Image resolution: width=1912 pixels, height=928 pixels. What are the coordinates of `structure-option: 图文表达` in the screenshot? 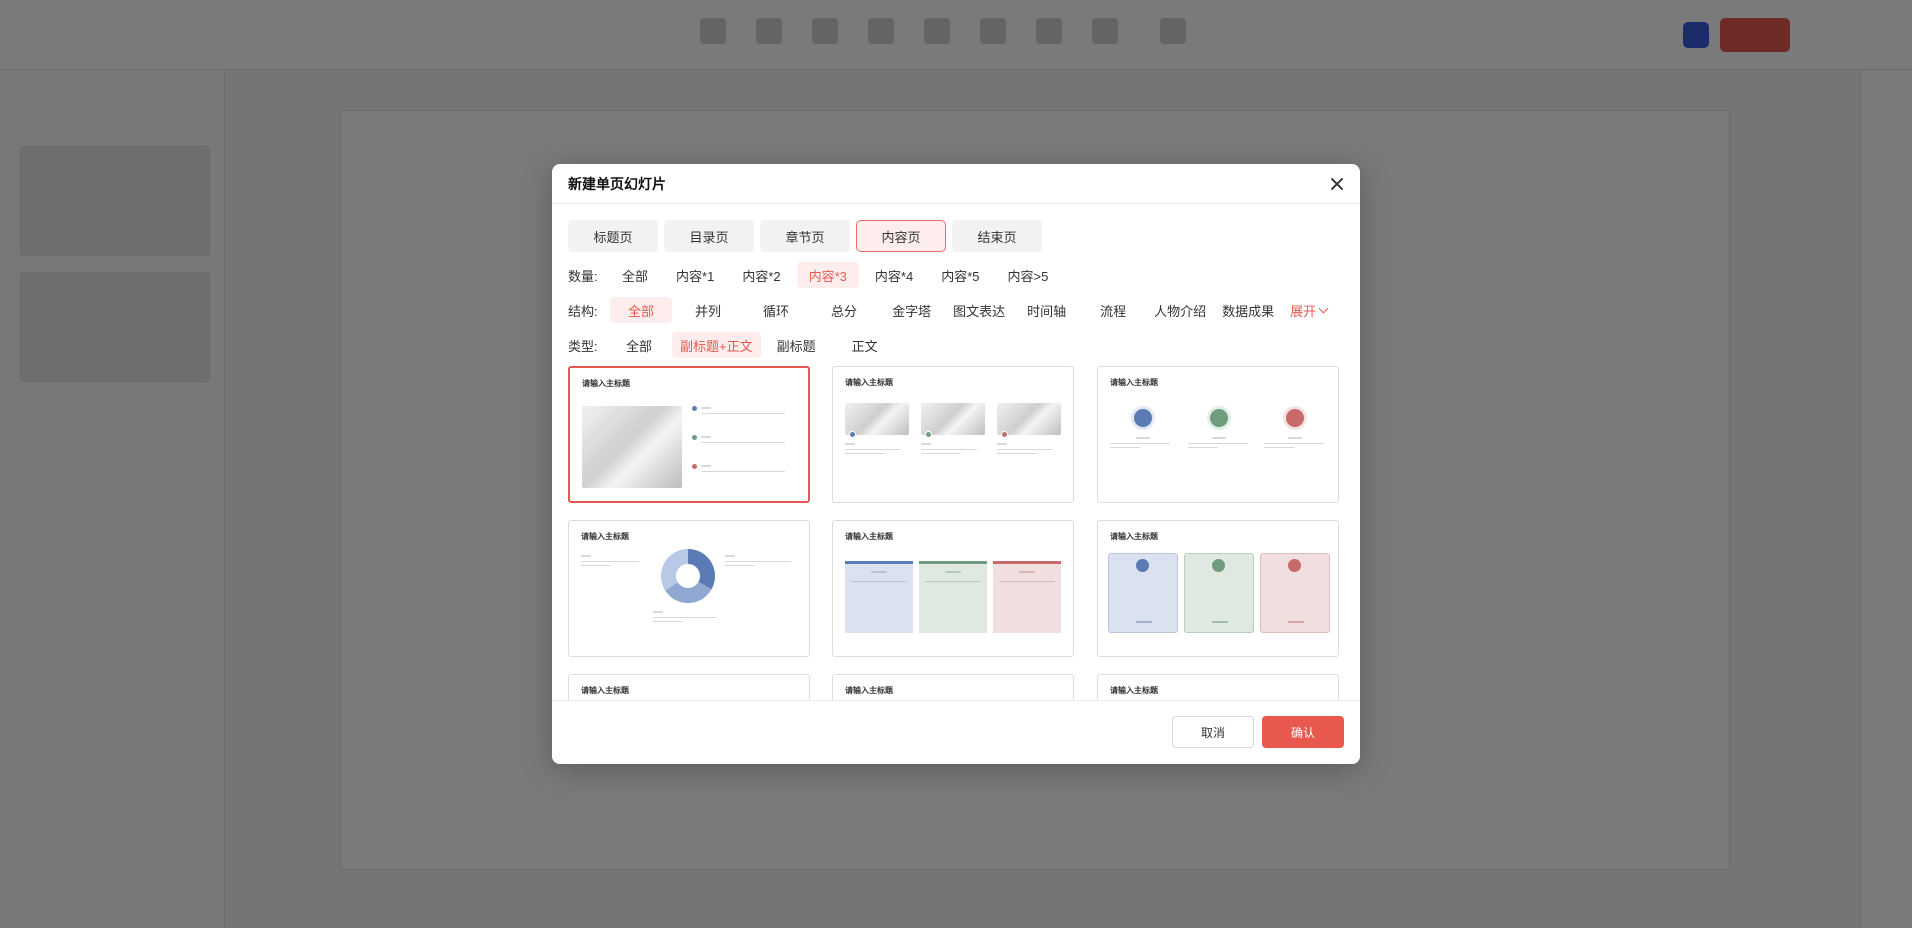 It's located at (979, 310).